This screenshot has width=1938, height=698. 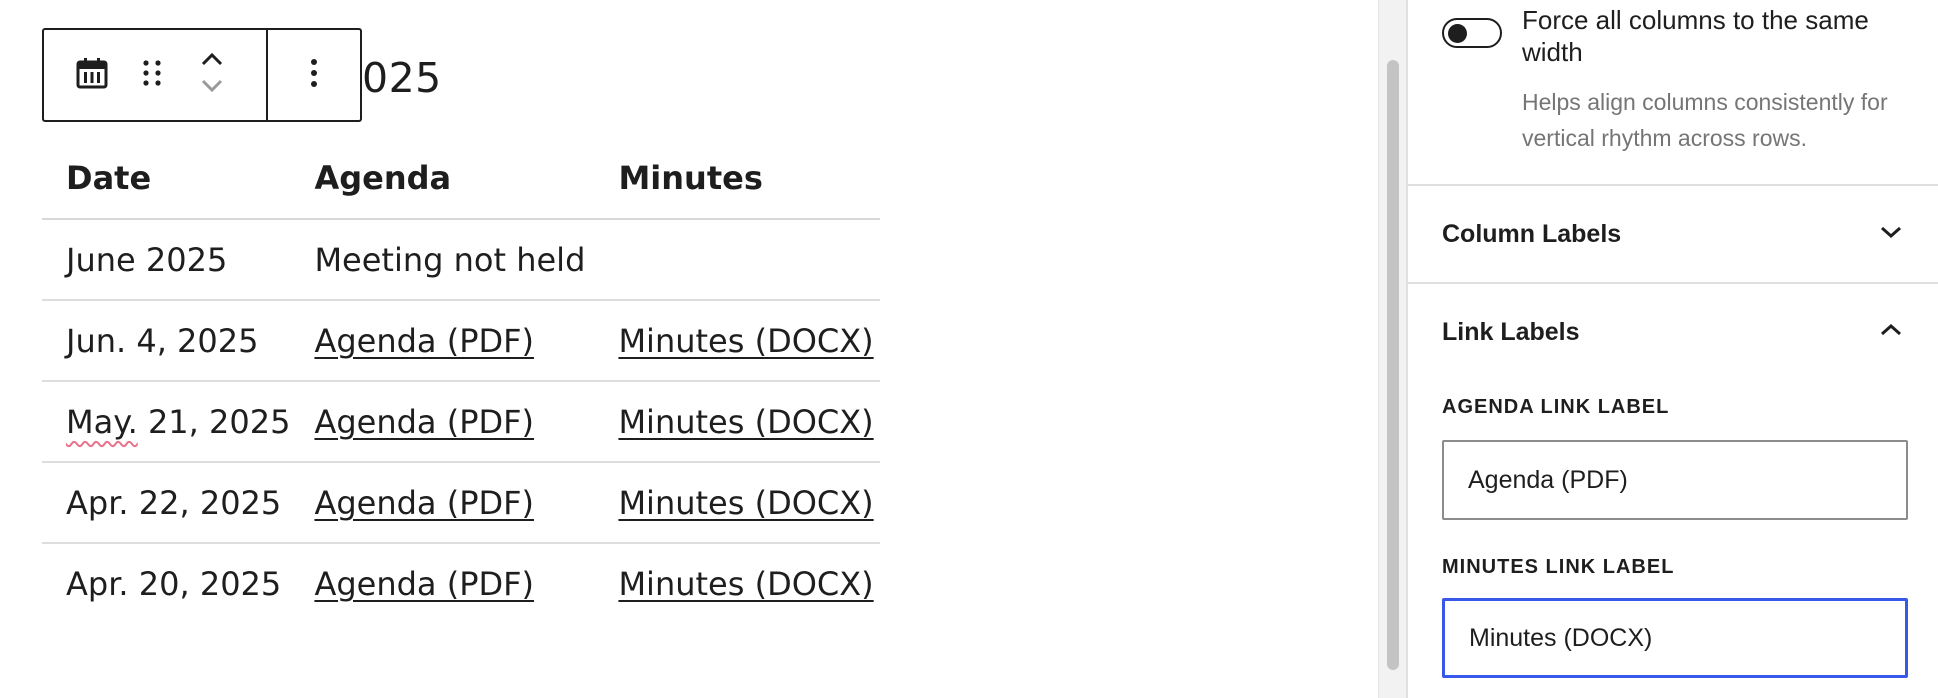 I want to click on table-header-row: Date Agenda Minutes, so click(x=461, y=179).